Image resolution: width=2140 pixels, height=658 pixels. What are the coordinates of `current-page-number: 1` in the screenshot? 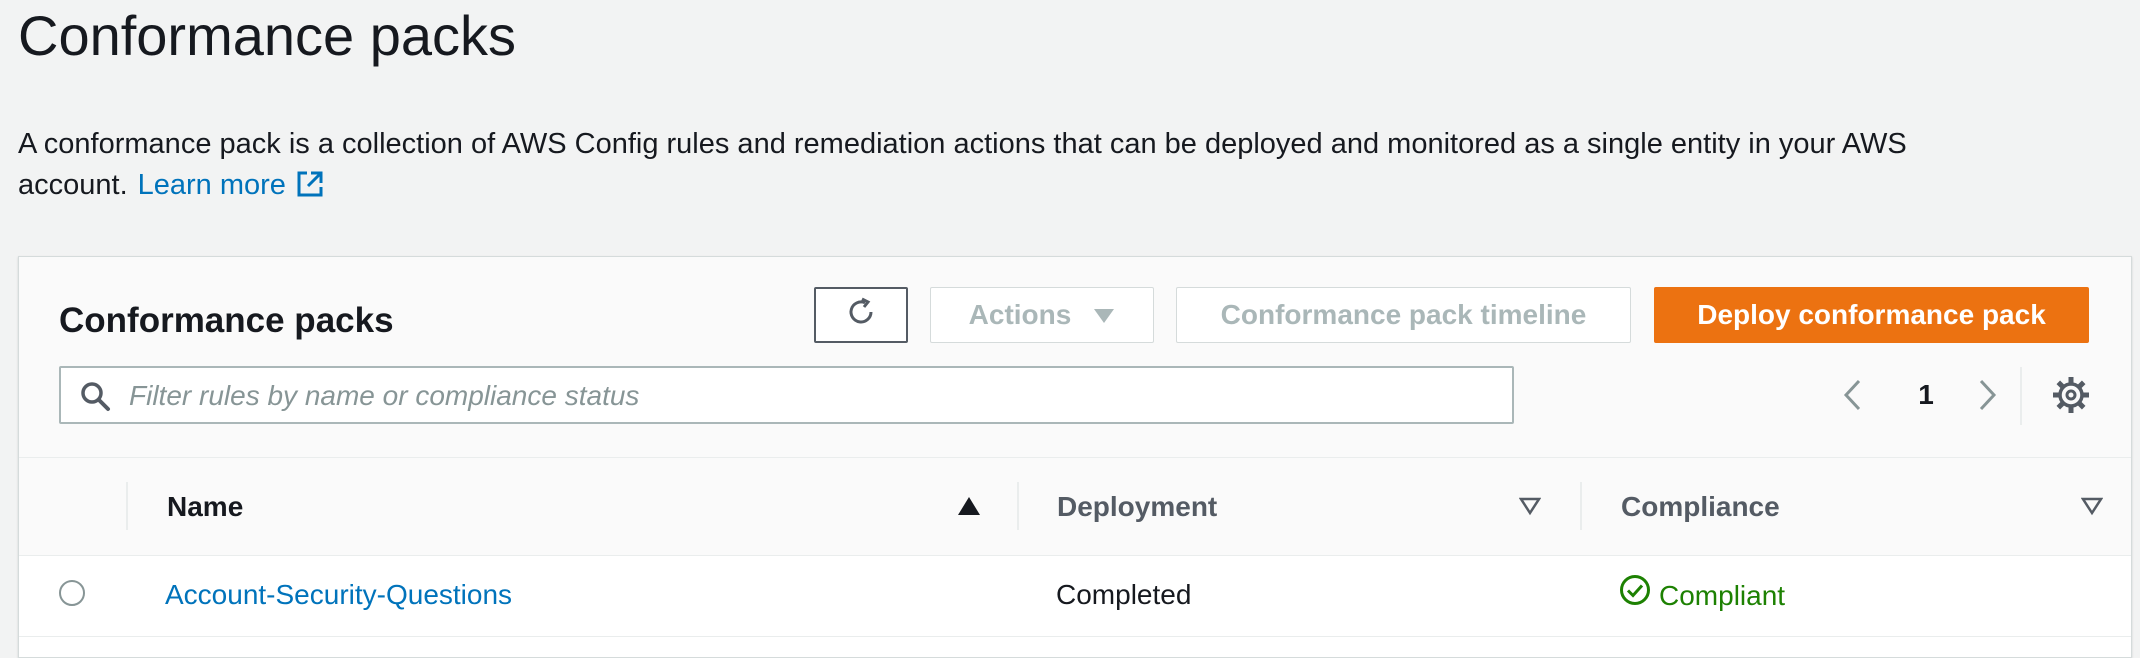 It's located at (1926, 395).